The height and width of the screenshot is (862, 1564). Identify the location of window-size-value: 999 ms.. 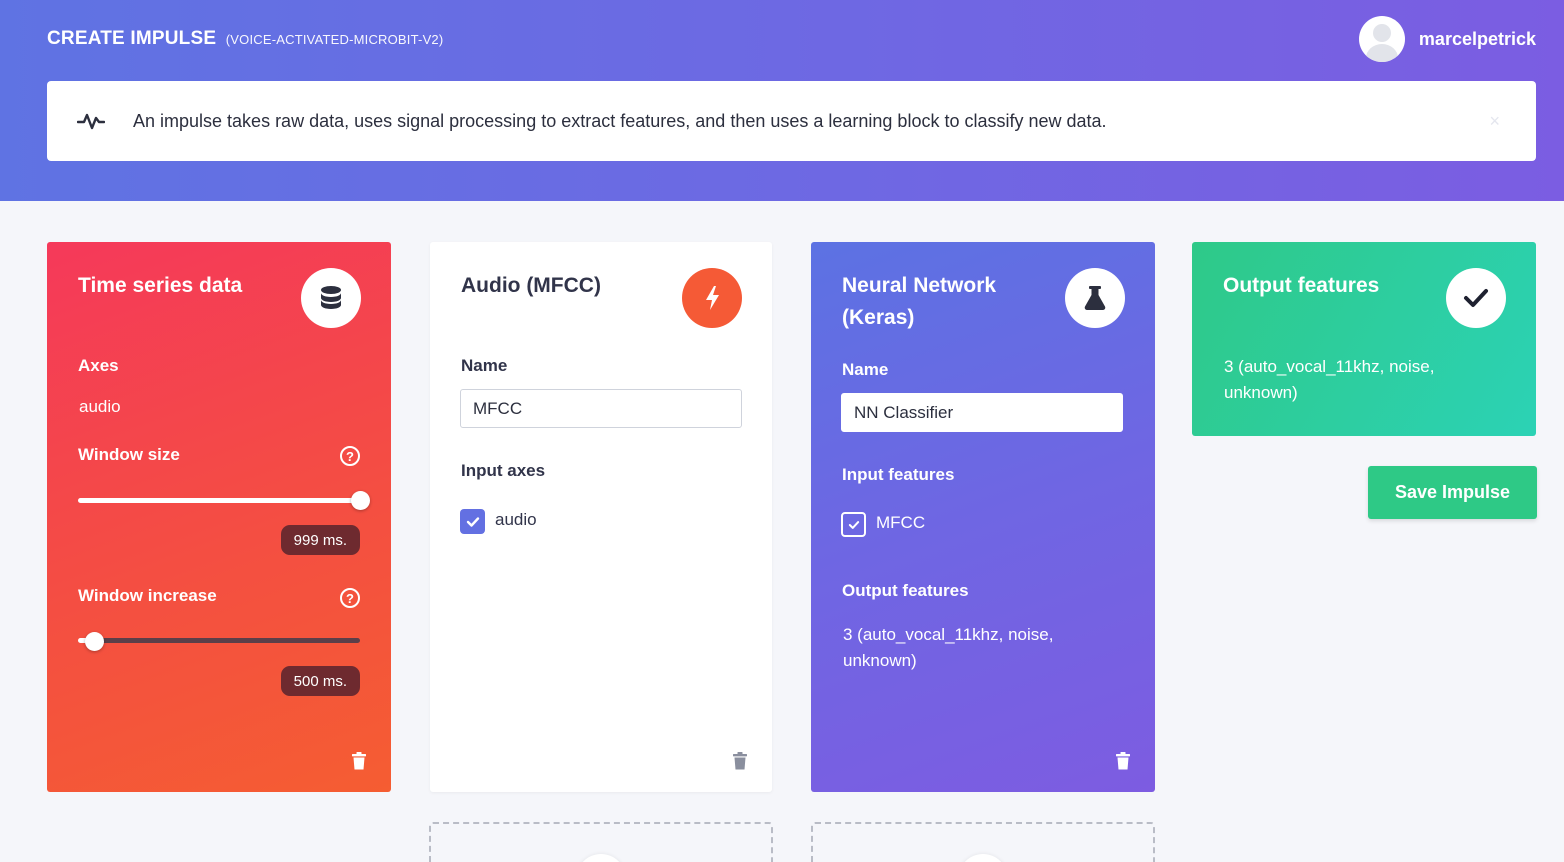
(320, 540).